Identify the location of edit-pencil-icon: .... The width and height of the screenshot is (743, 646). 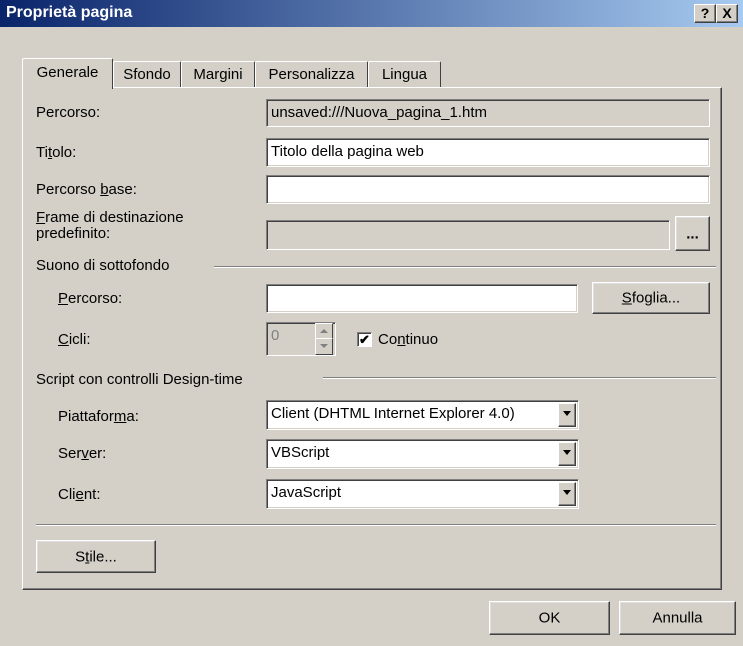
(692, 233).